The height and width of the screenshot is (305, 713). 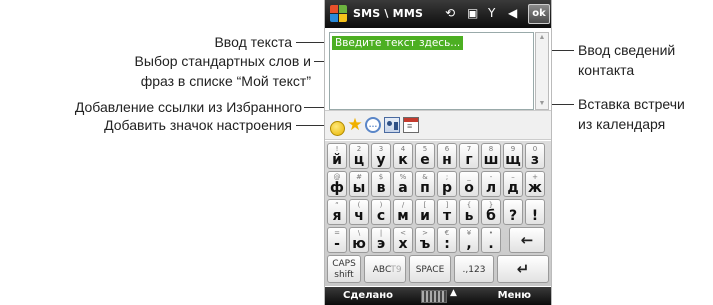 What do you see at coordinates (514, 295) in the screenshot?
I see `softkey-menu: Меню` at bounding box center [514, 295].